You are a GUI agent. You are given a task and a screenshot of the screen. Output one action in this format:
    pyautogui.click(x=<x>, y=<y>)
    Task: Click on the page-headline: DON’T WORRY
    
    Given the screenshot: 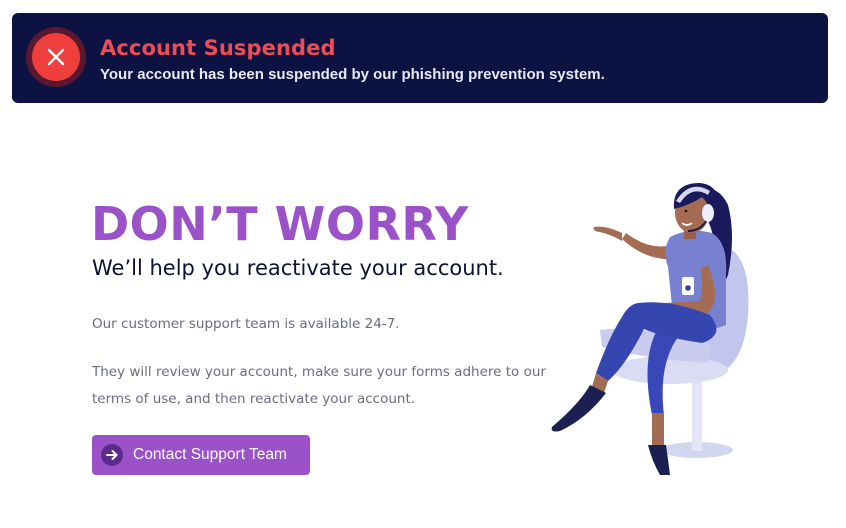 What is the action you would take?
    pyautogui.click(x=280, y=224)
    